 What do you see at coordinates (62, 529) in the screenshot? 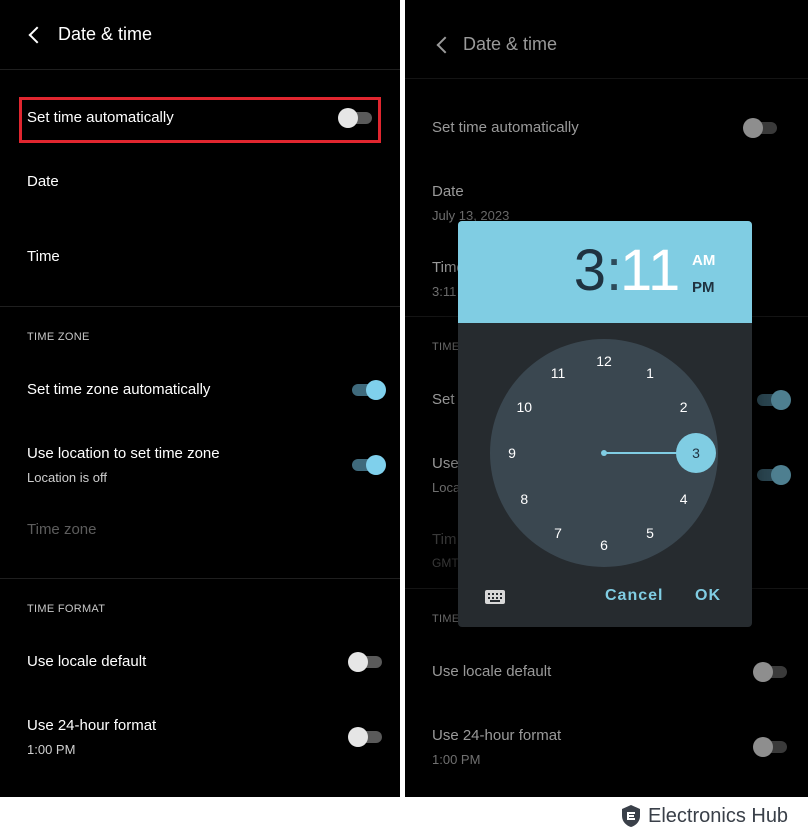
I see `time-zone-item-disabled: Time zone` at bounding box center [62, 529].